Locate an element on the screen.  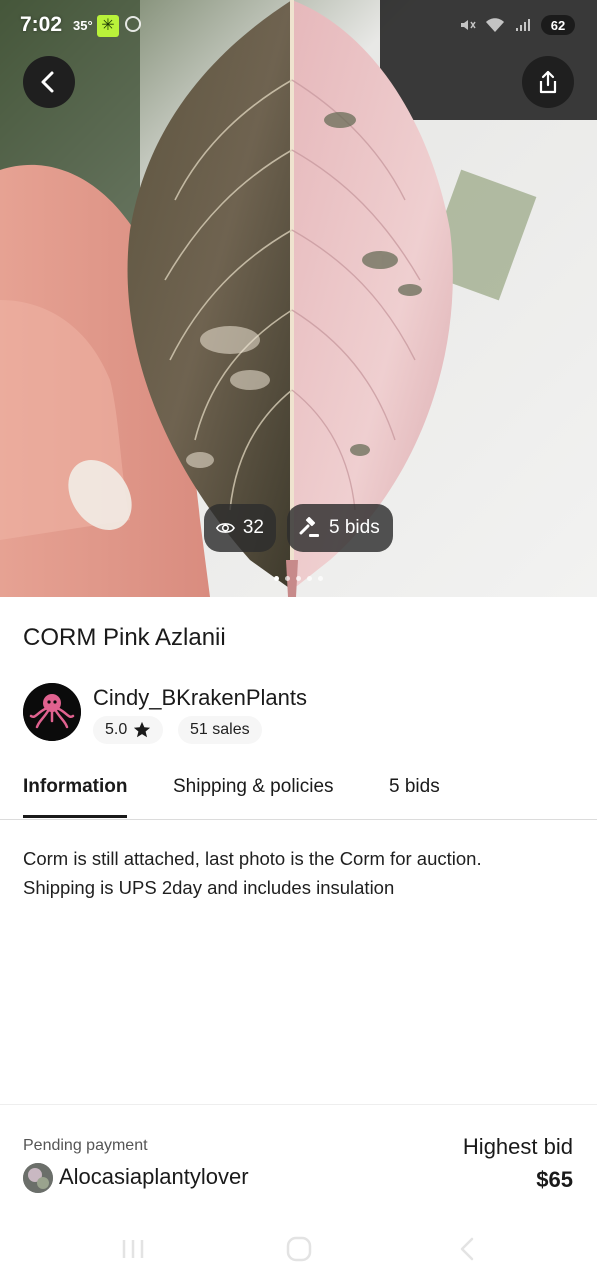
nav-back-button is located at coordinates (467, 1249).